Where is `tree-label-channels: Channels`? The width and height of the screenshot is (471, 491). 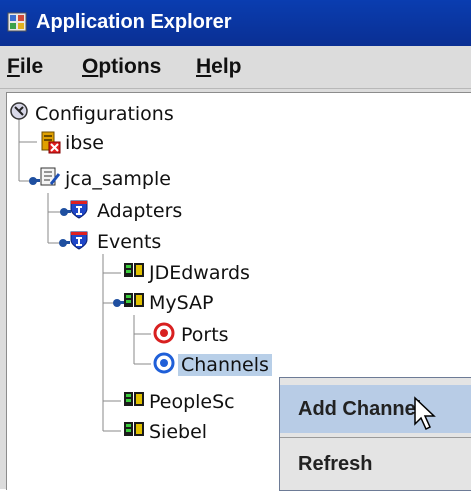 tree-label-channels: Channels is located at coordinates (225, 365).